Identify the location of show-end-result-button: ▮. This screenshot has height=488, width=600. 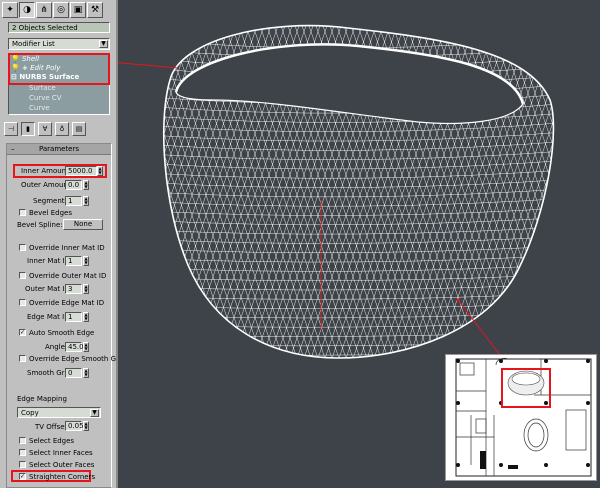
(28, 129).